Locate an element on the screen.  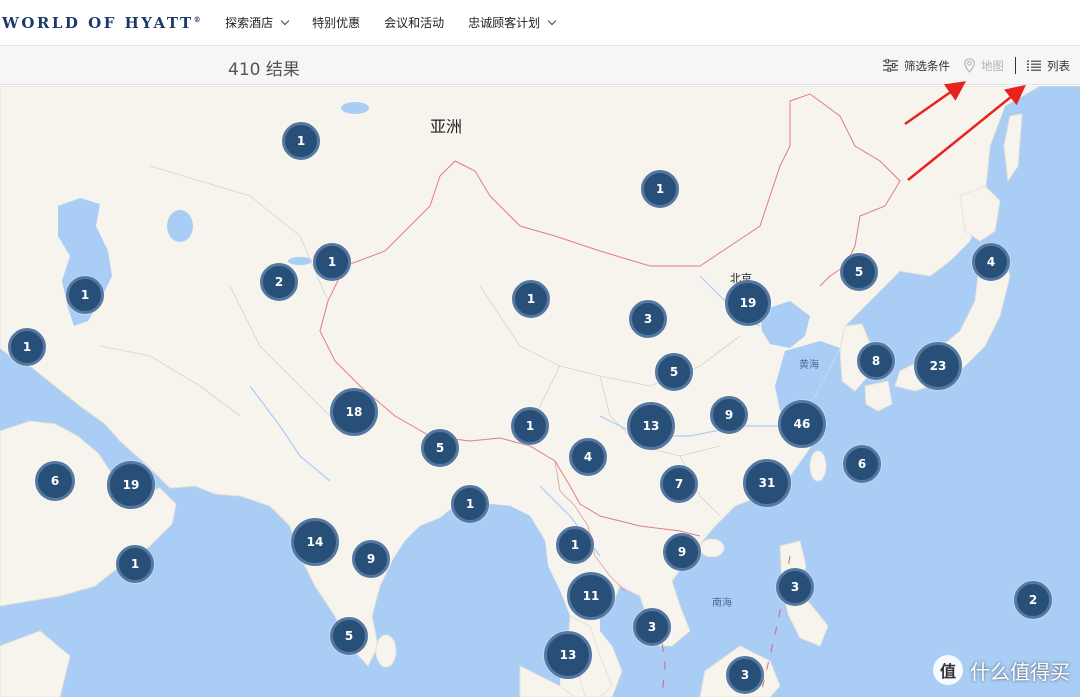
filter-button: 筛选条件 is located at coordinates (916, 66).